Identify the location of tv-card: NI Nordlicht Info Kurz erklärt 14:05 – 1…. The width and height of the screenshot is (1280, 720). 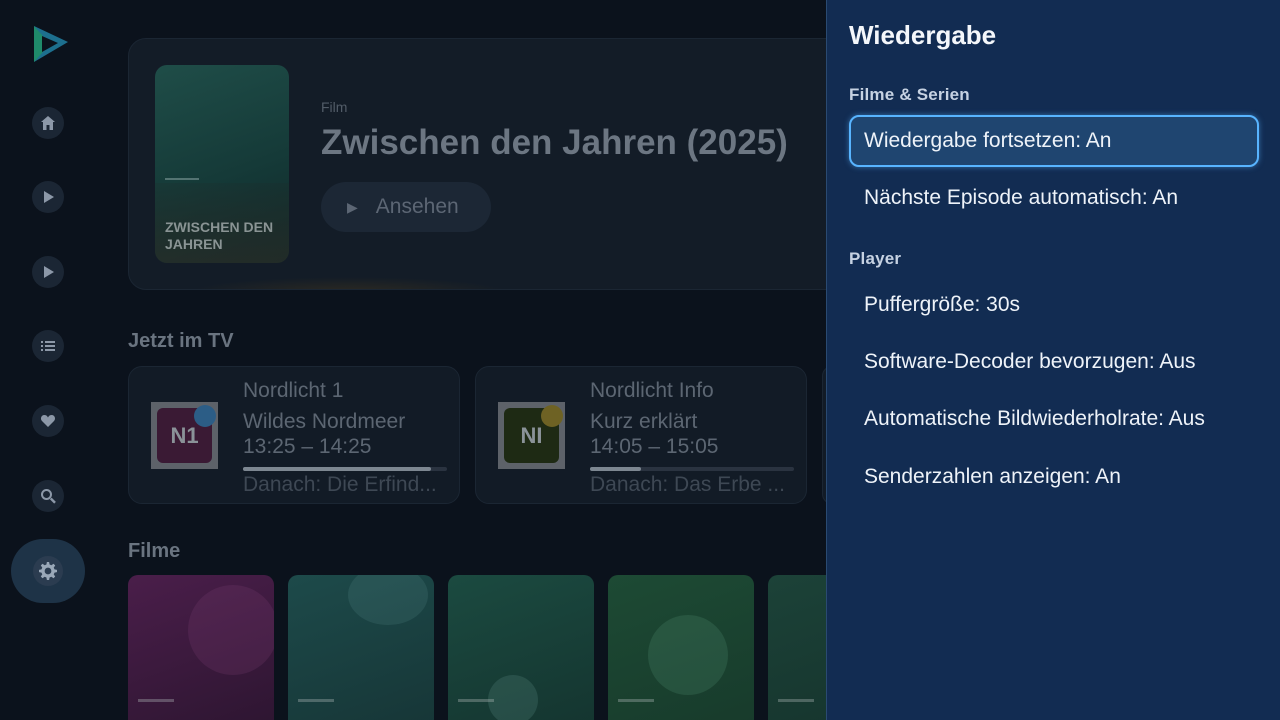
(641, 435).